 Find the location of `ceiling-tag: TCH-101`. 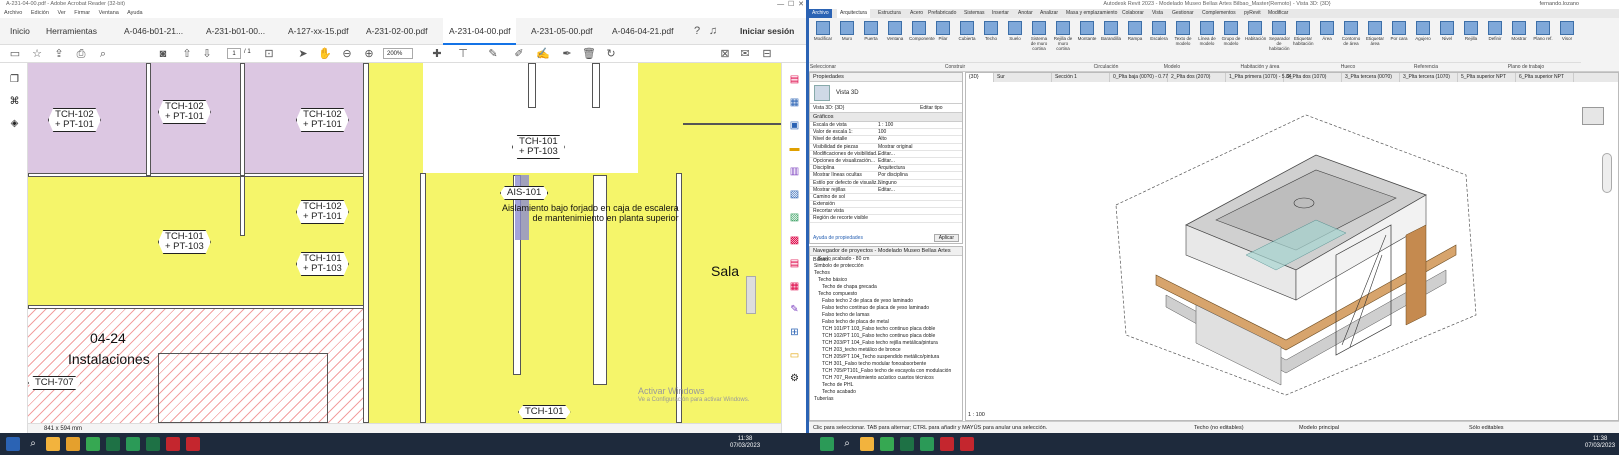

ceiling-tag: TCH-101 is located at coordinates (544, 412).